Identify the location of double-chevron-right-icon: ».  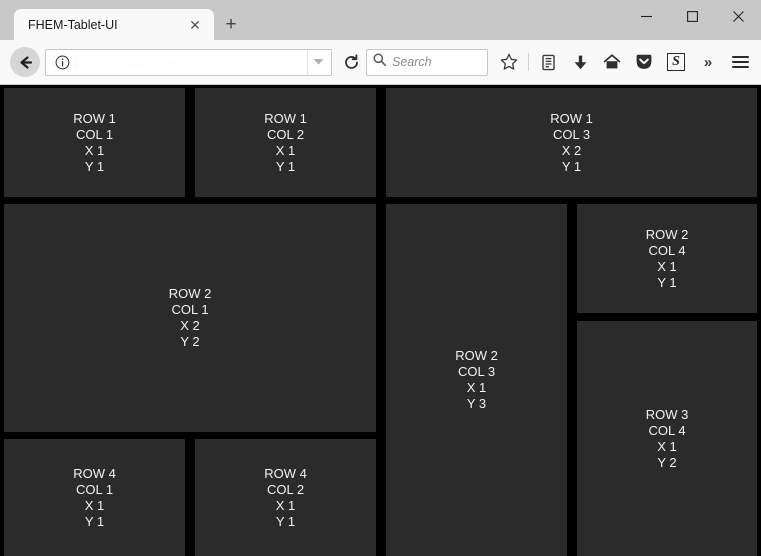
(708, 62).